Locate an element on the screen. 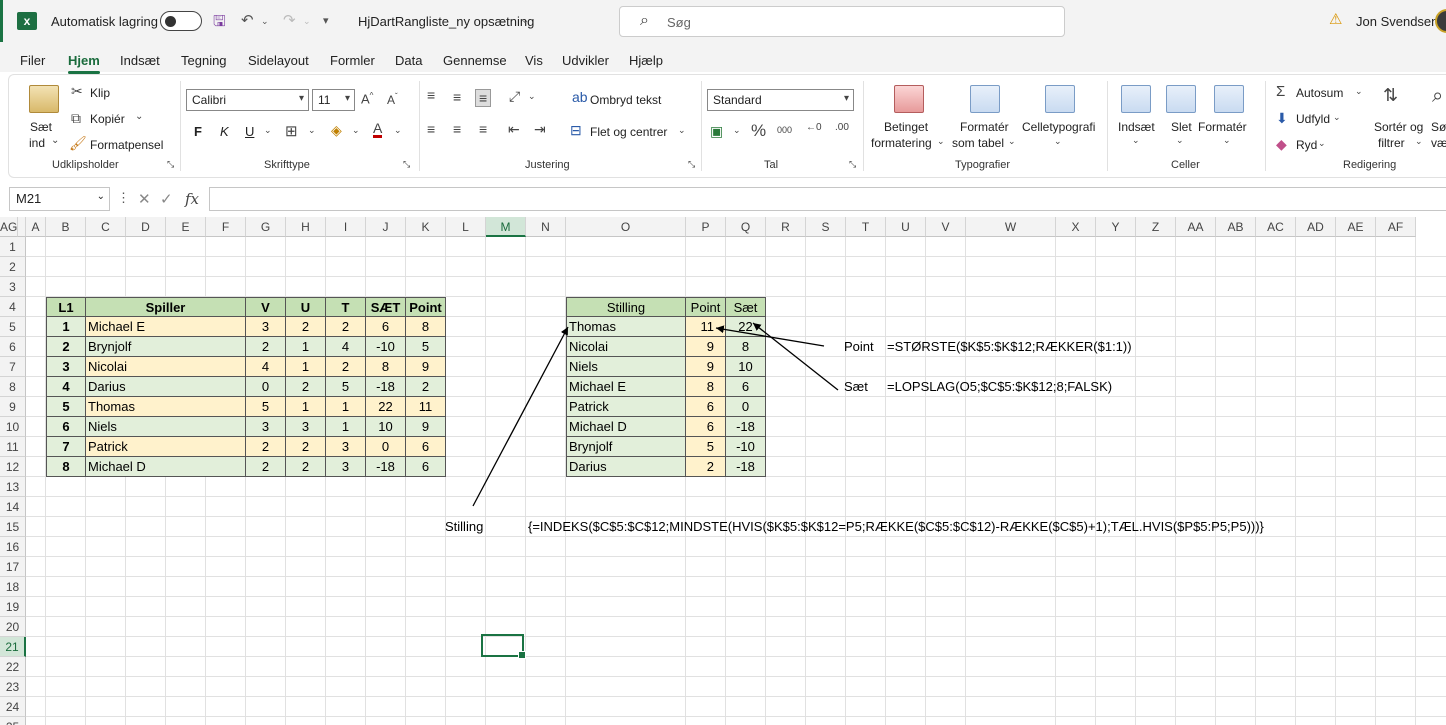 The height and width of the screenshot is (725, 1446). redo-dropdown-icon: ⌄ is located at coordinates (307, 21).